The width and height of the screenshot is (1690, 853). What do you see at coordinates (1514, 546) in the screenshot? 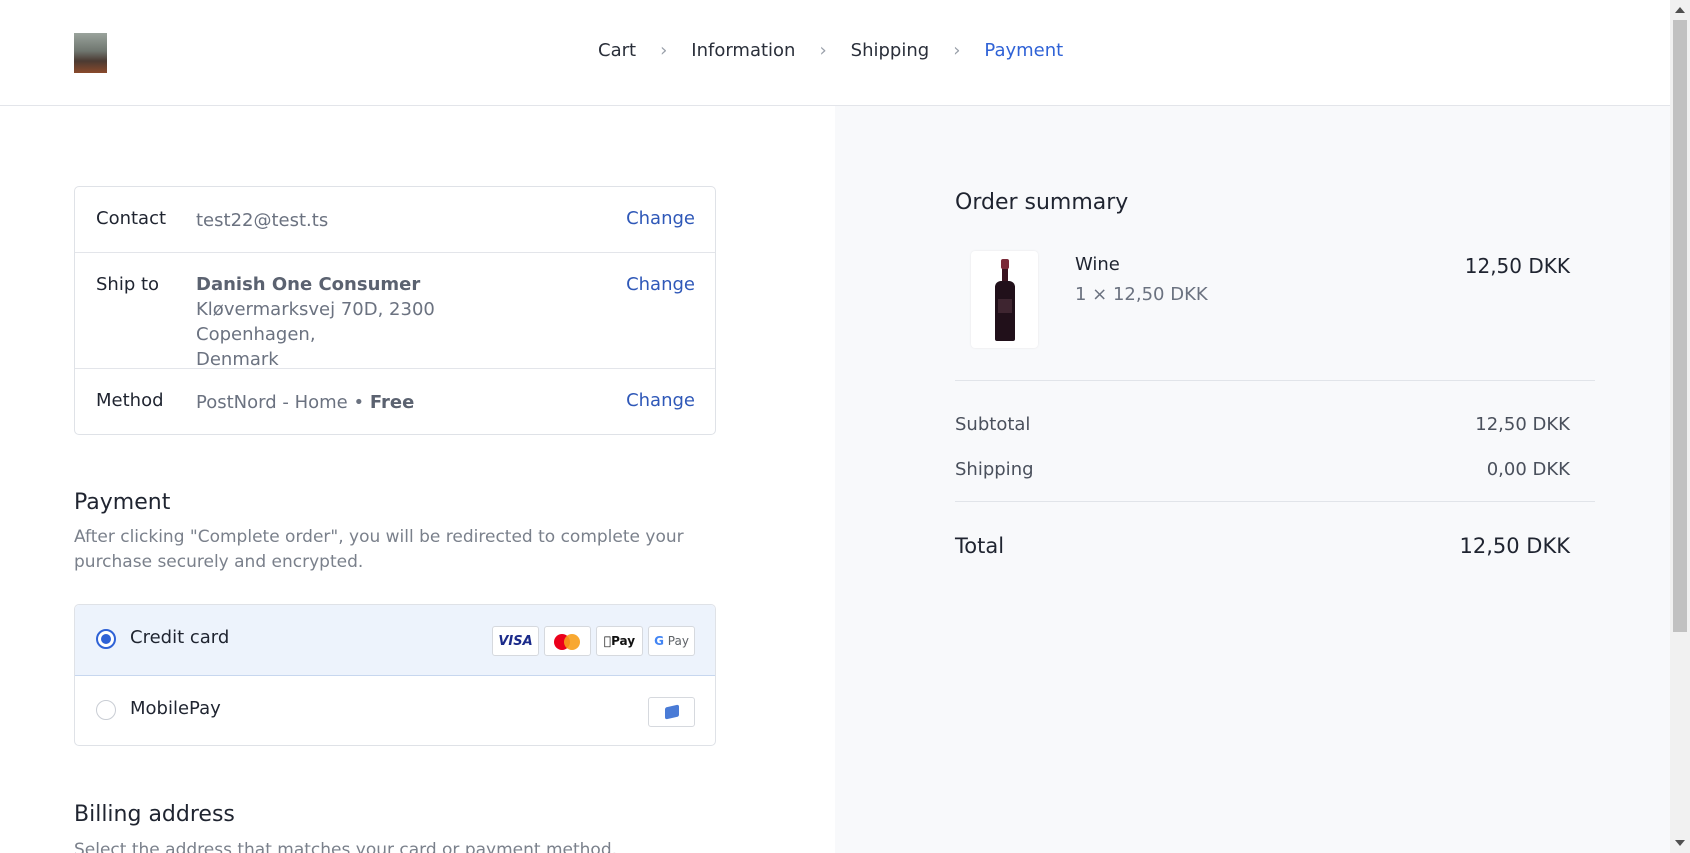
I see `total-value: 12,50 DKK` at bounding box center [1514, 546].